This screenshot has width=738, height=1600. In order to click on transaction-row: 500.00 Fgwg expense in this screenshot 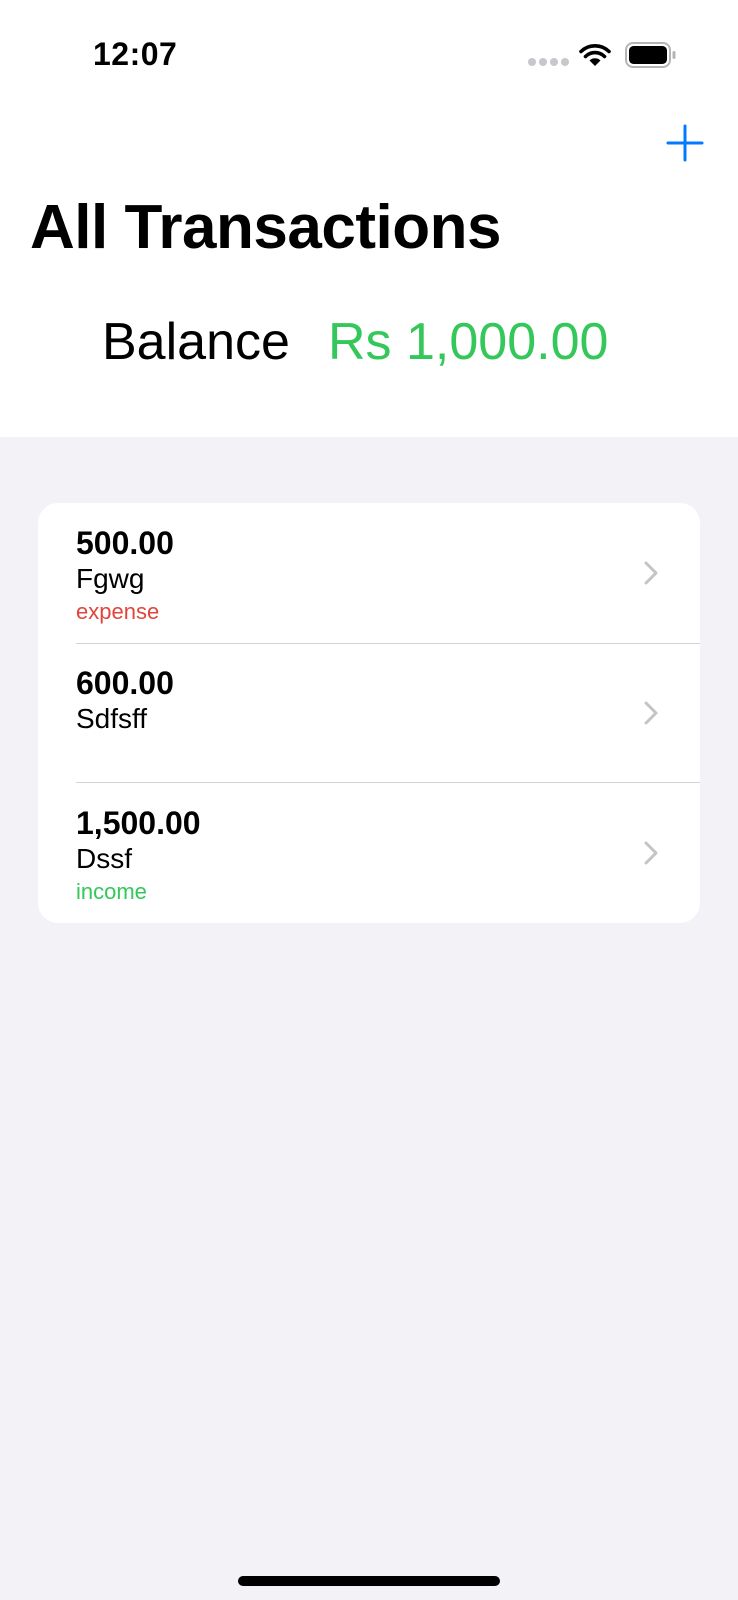, I will do `click(369, 573)`.